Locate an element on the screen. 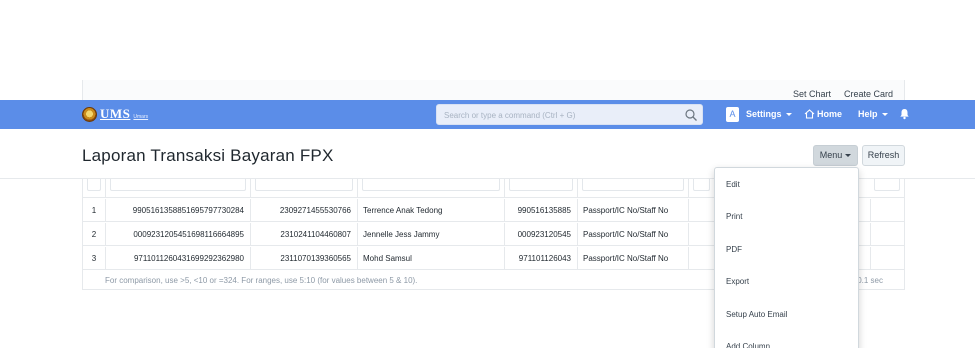 This screenshot has width=975, height=348. logo-tagline: Umars is located at coordinates (141, 116).